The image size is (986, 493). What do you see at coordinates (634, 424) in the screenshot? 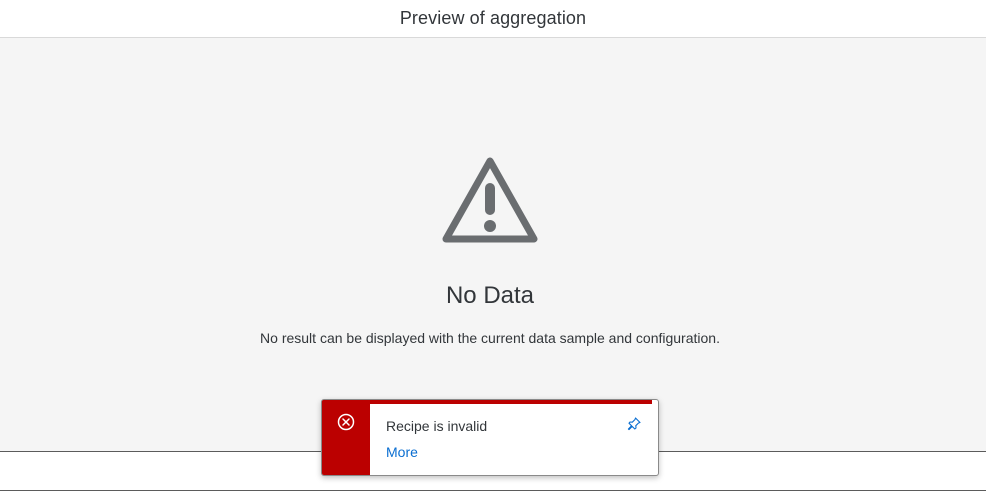
I see `pin-icon` at bounding box center [634, 424].